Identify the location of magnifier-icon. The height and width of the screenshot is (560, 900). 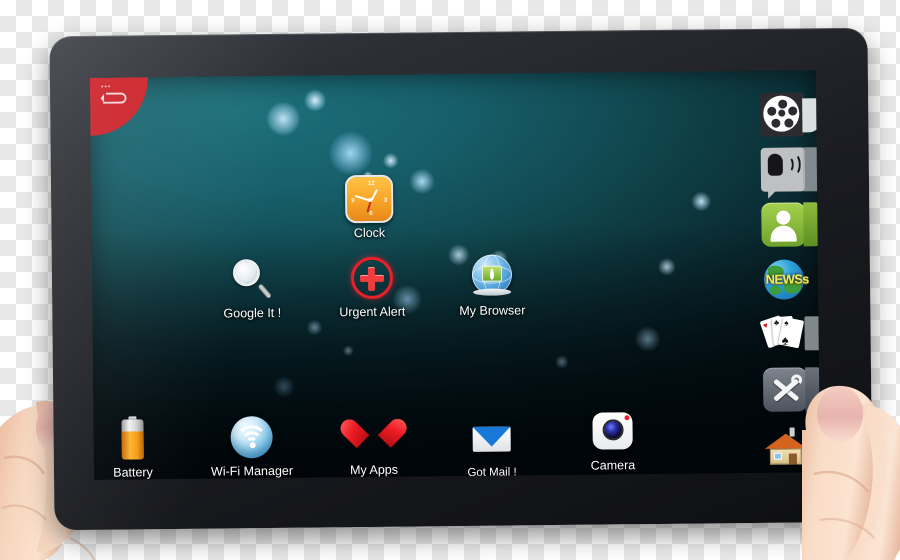
(252, 279).